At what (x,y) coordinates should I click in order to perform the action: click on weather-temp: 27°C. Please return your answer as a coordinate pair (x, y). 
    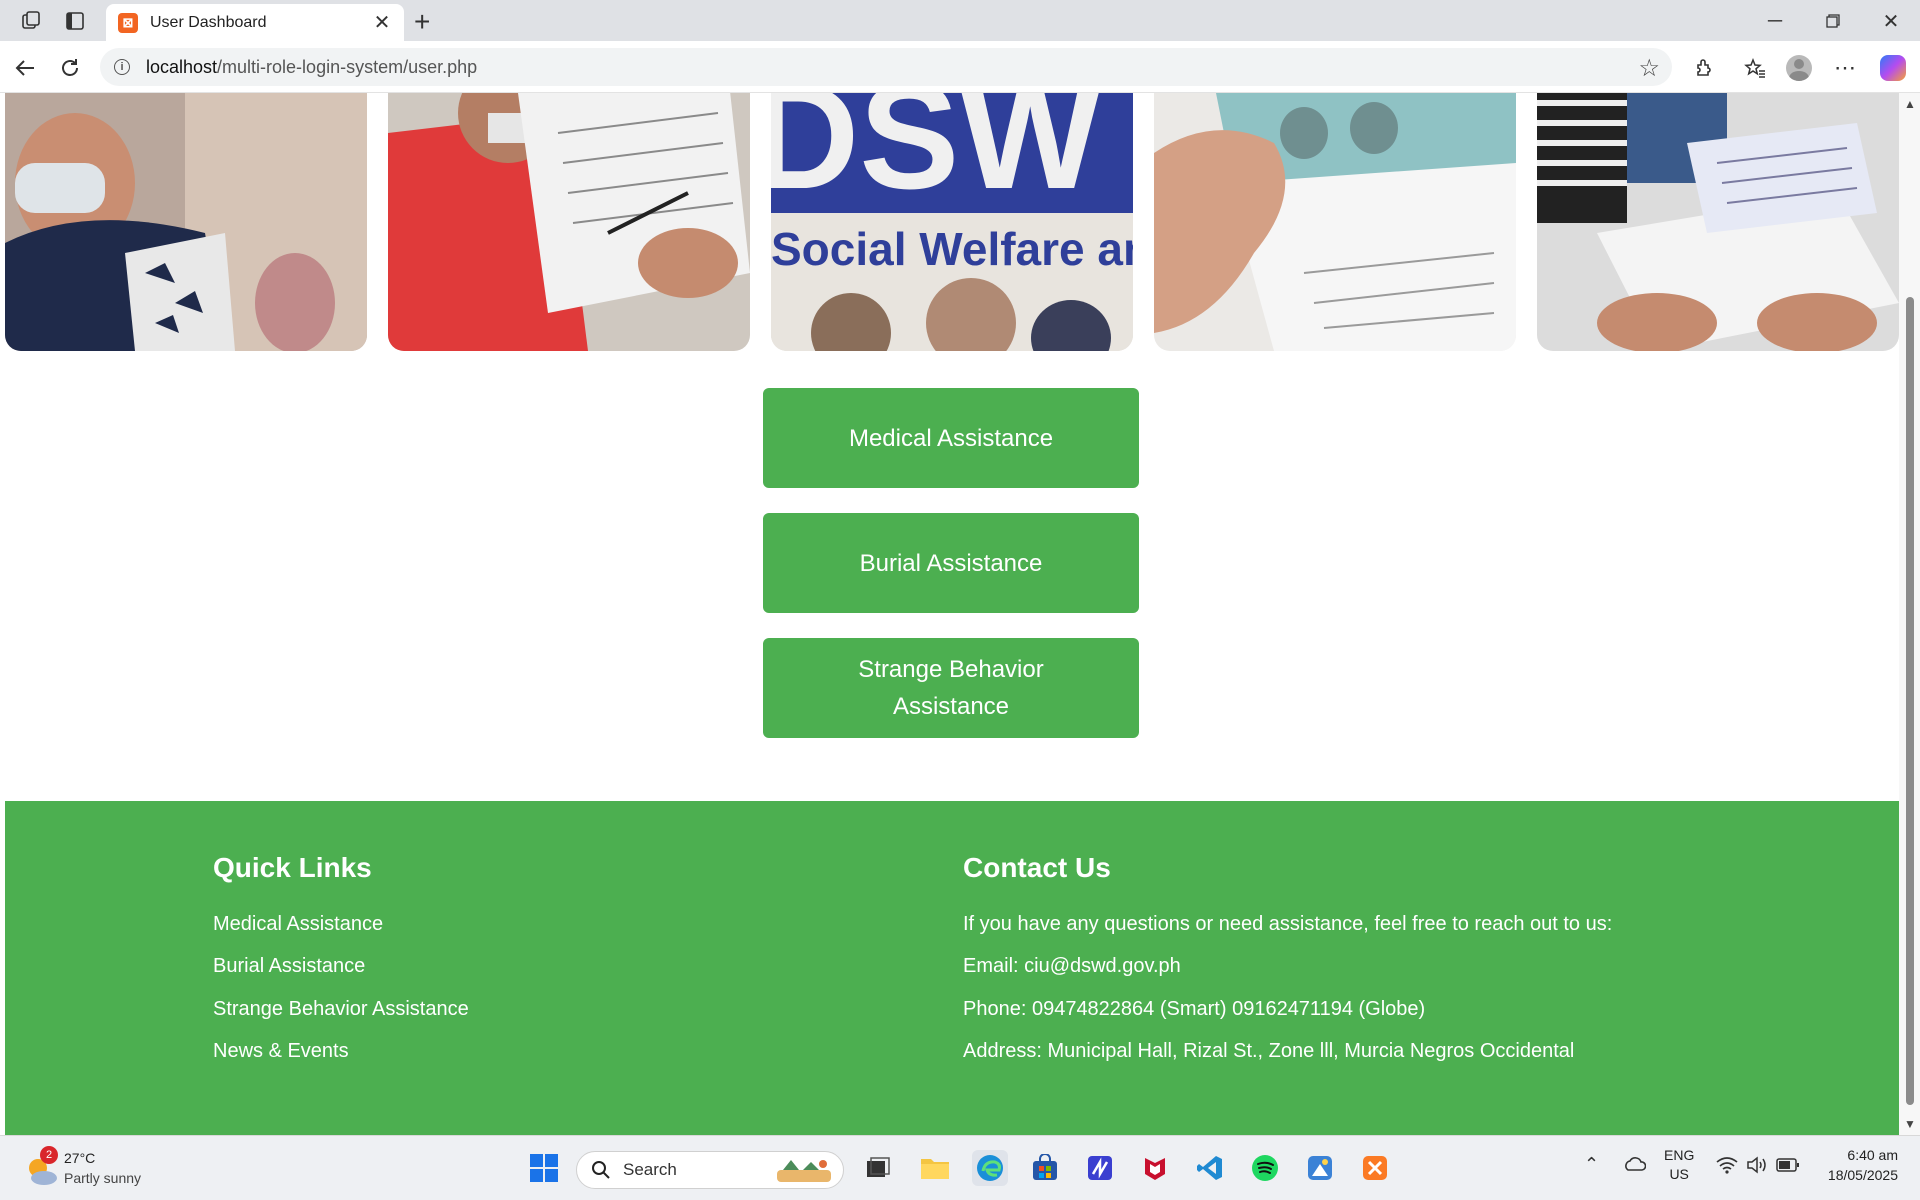
    Looking at the image, I should click on (80, 1158).